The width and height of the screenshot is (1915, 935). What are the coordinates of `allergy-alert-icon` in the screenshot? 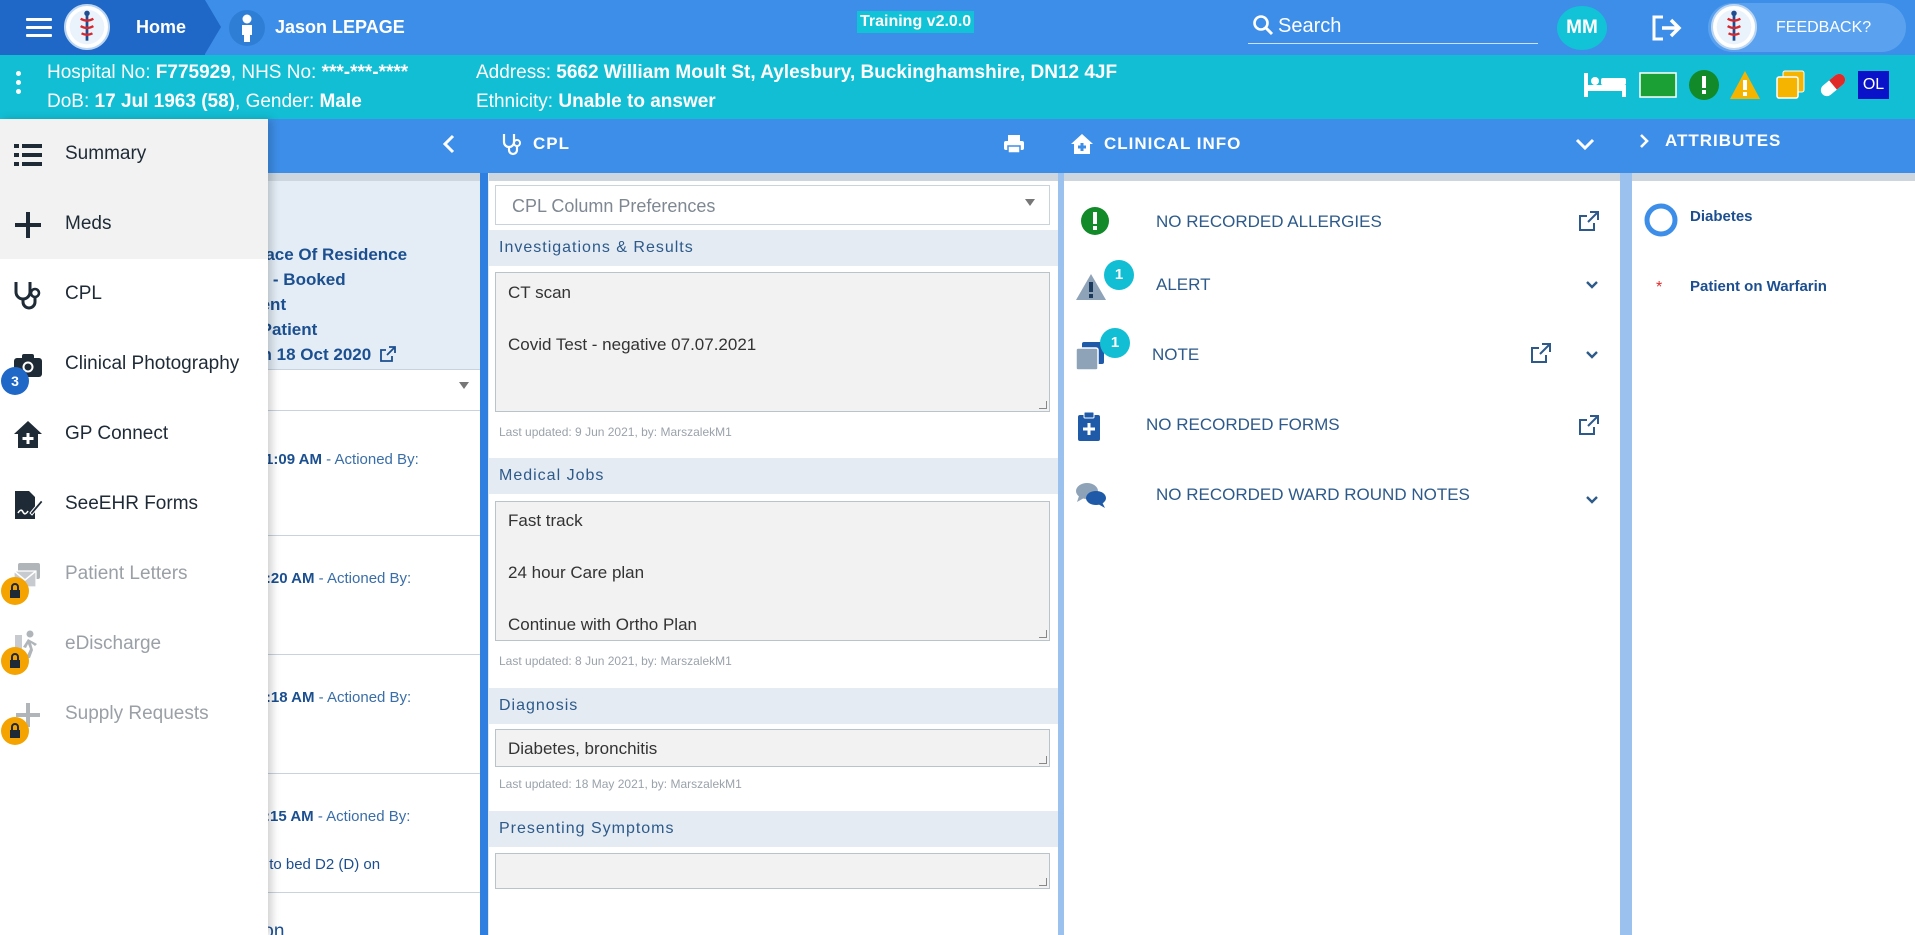 It's located at (1095, 221).